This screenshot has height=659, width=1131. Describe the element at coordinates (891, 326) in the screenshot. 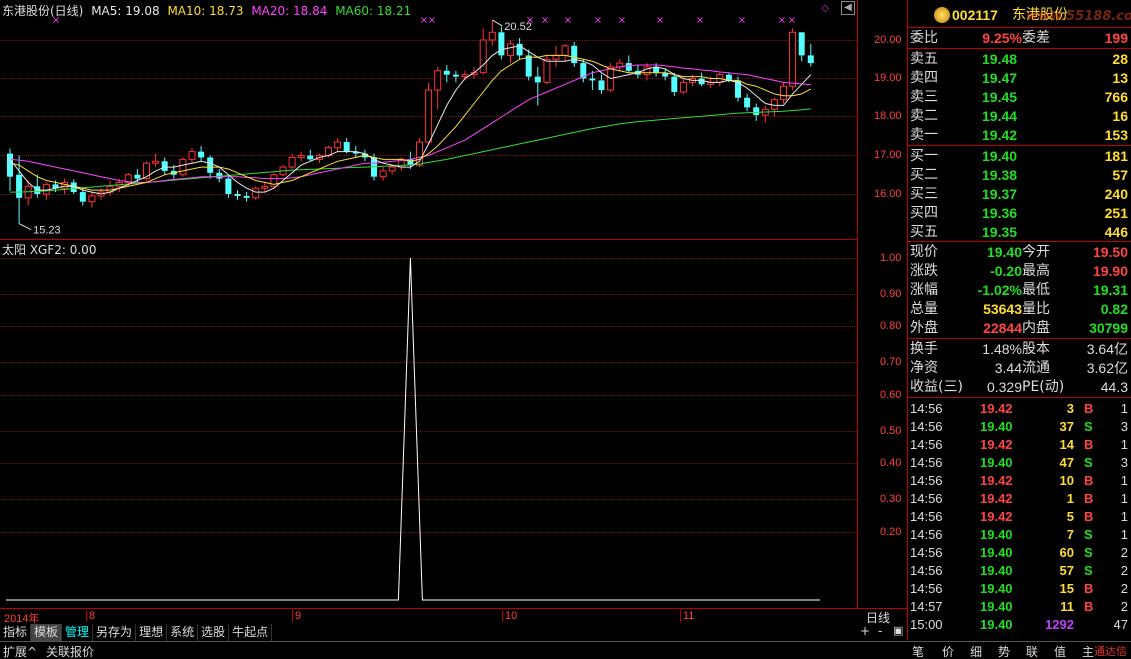

I see `y-tick: 0.80` at that location.